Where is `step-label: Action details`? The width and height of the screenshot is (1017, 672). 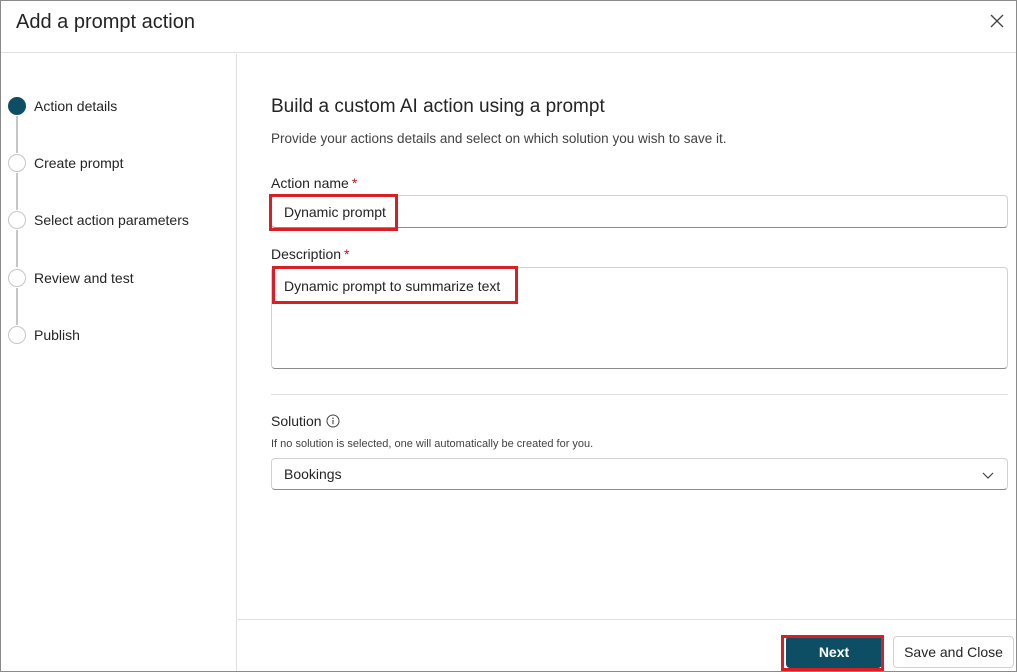 step-label: Action details is located at coordinates (76, 106).